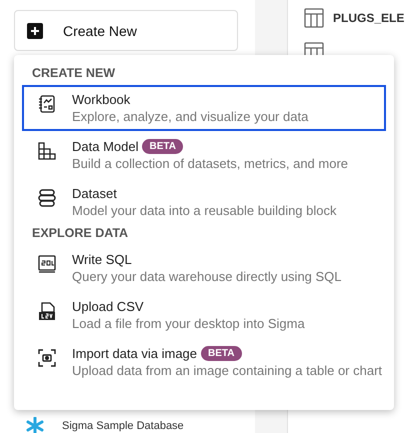 The width and height of the screenshot is (407, 433). What do you see at coordinates (204, 108) in the screenshot?
I see `menu-item: Workbook Explore, analyze, and visualize your data` at bounding box center [204, 108].